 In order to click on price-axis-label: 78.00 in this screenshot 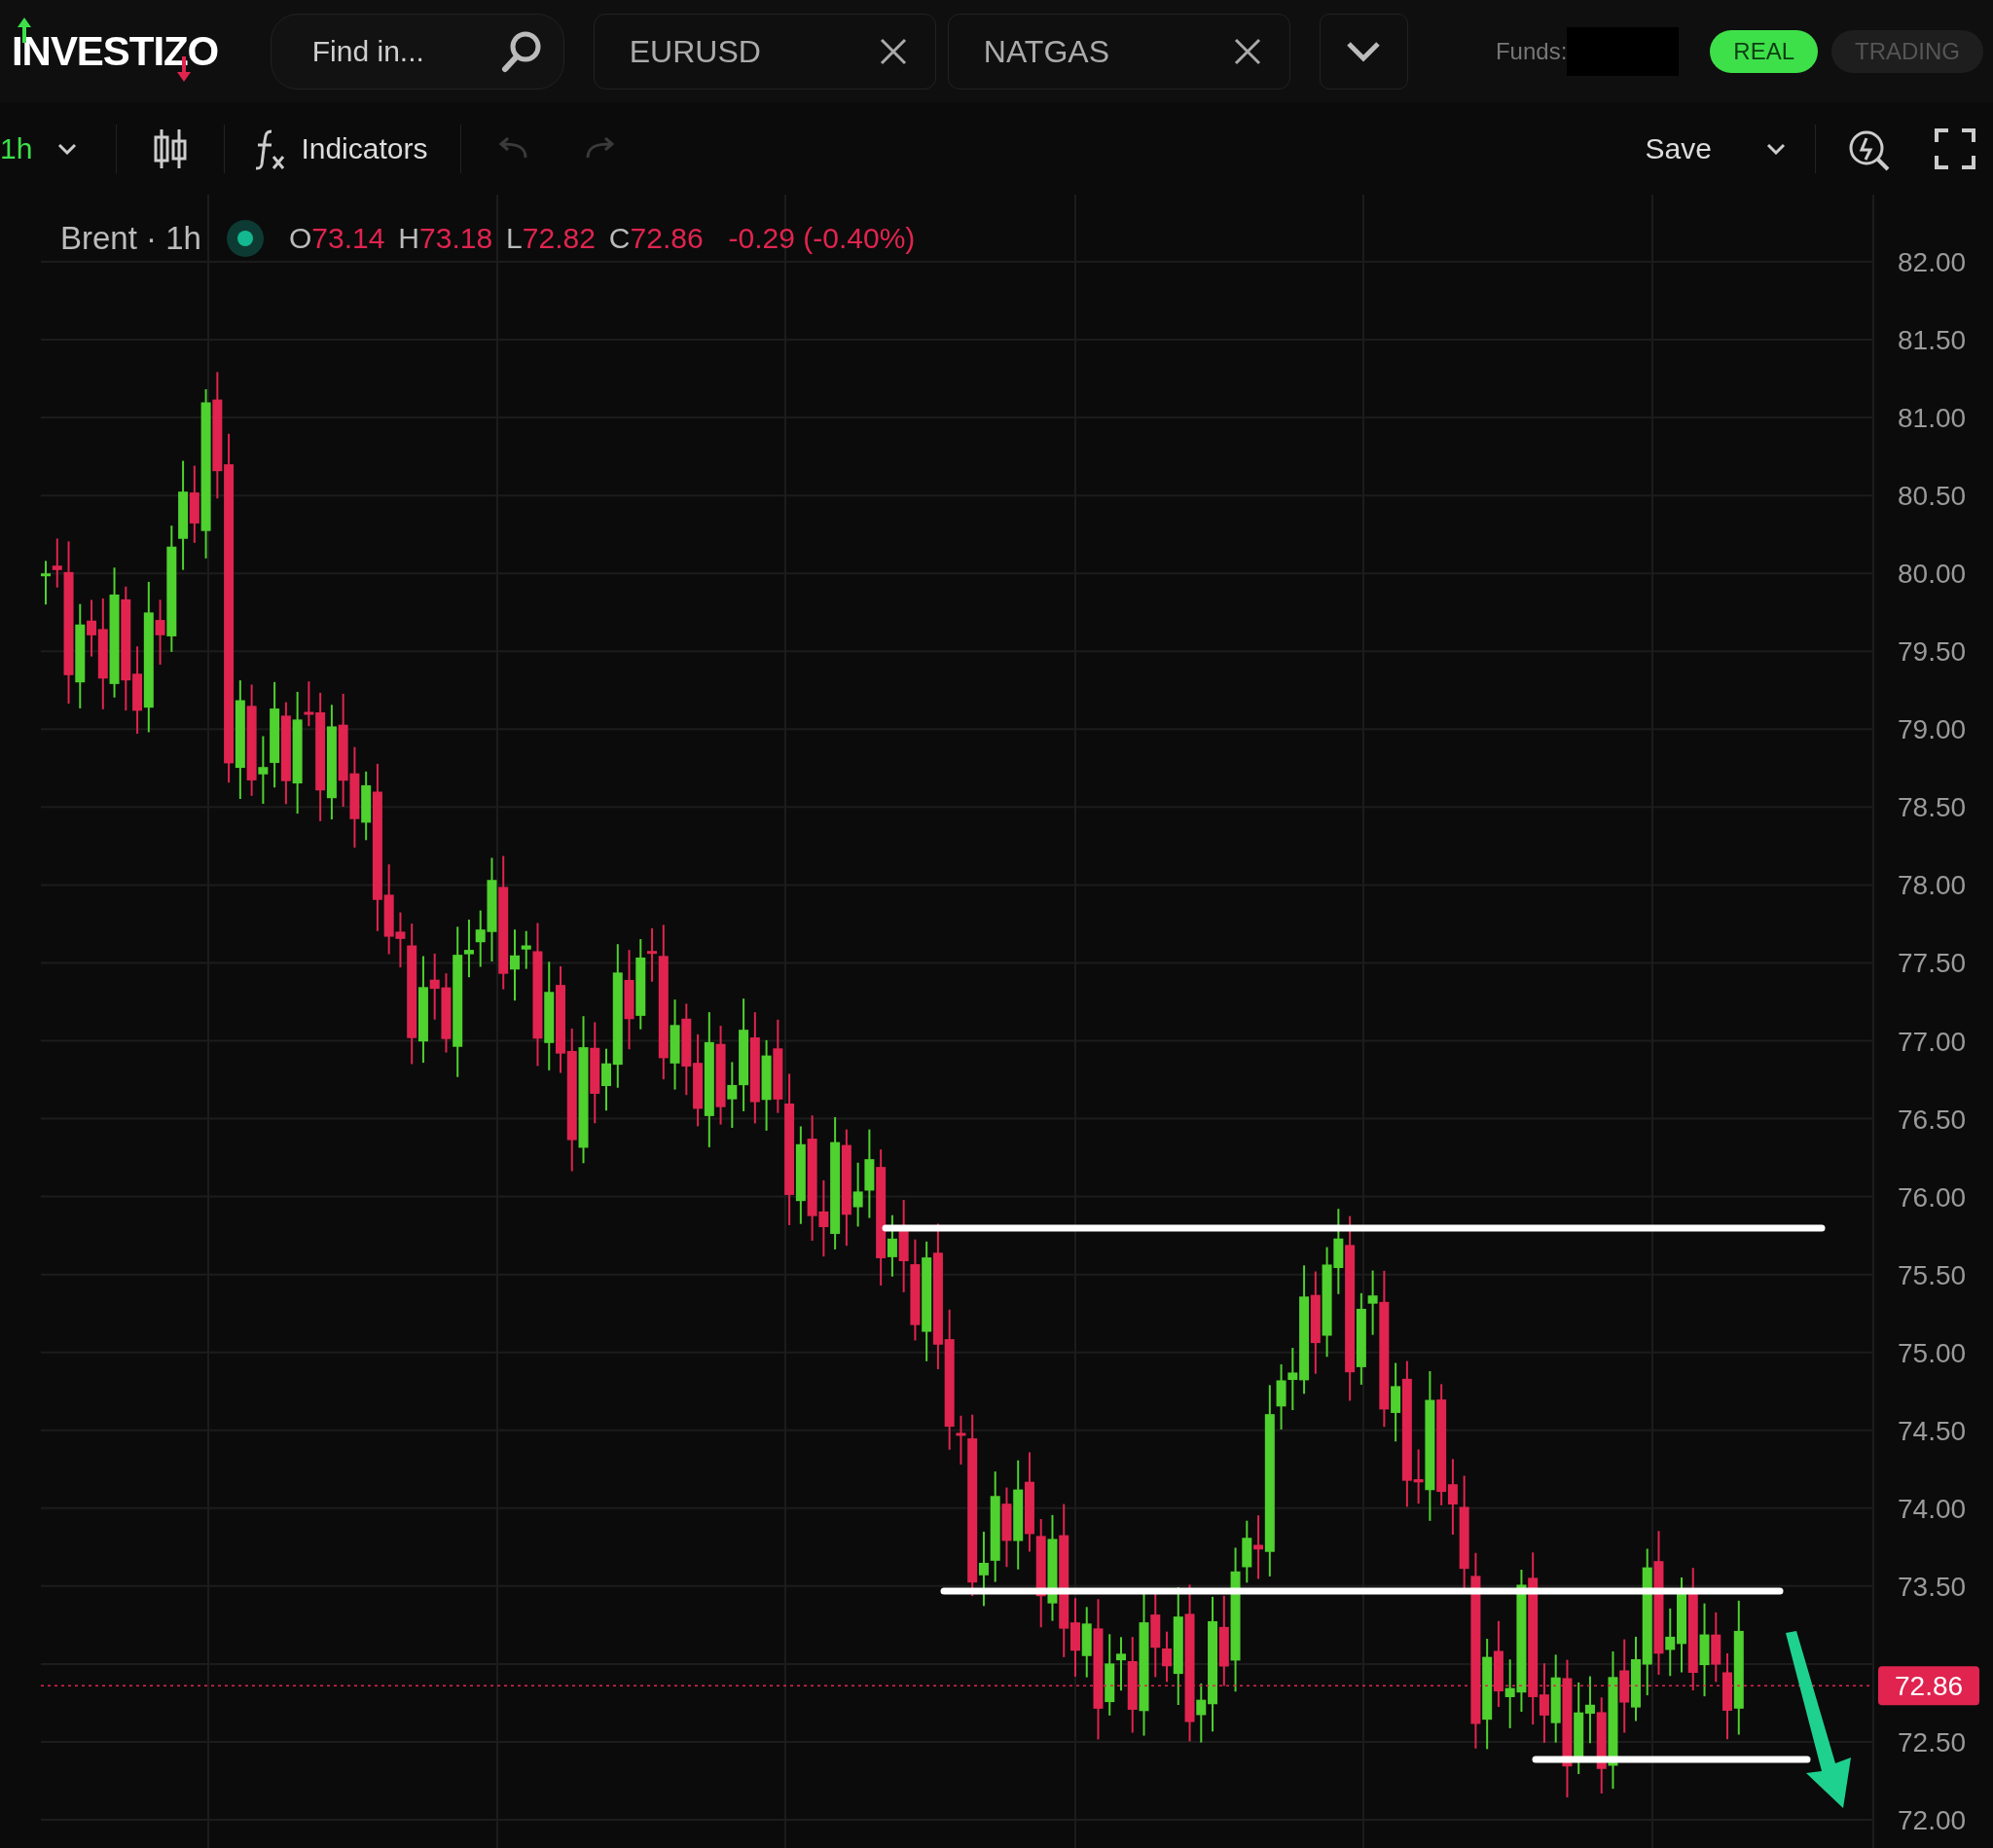, I will do `click(1932, 885)`.